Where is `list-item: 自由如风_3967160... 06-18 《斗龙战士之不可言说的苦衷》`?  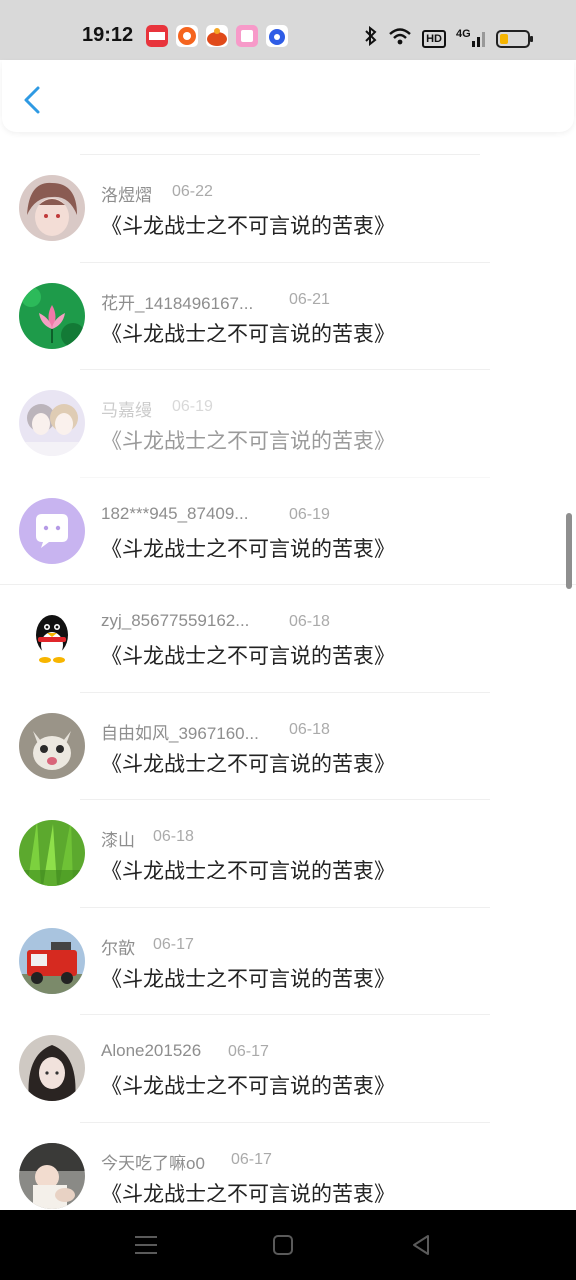 list-item: 自由如风_3967160... 06-18 《斗龙战士之不可言说的苦衷》 is located at coordinates (288, 746).